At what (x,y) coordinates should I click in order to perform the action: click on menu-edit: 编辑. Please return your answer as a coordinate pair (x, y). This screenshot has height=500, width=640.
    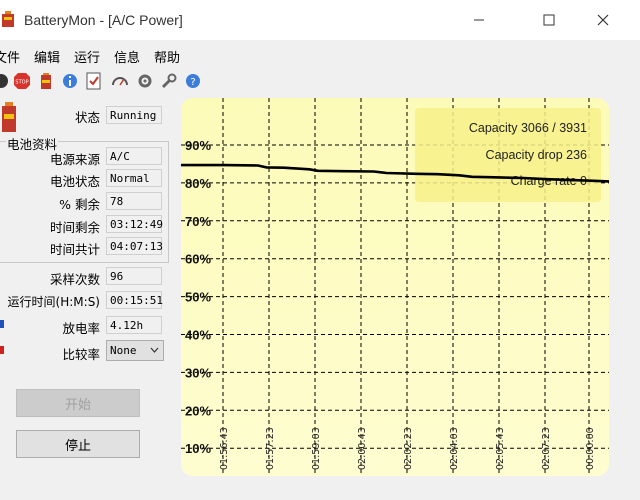
    Looking at the image, I should click on (47, 56).